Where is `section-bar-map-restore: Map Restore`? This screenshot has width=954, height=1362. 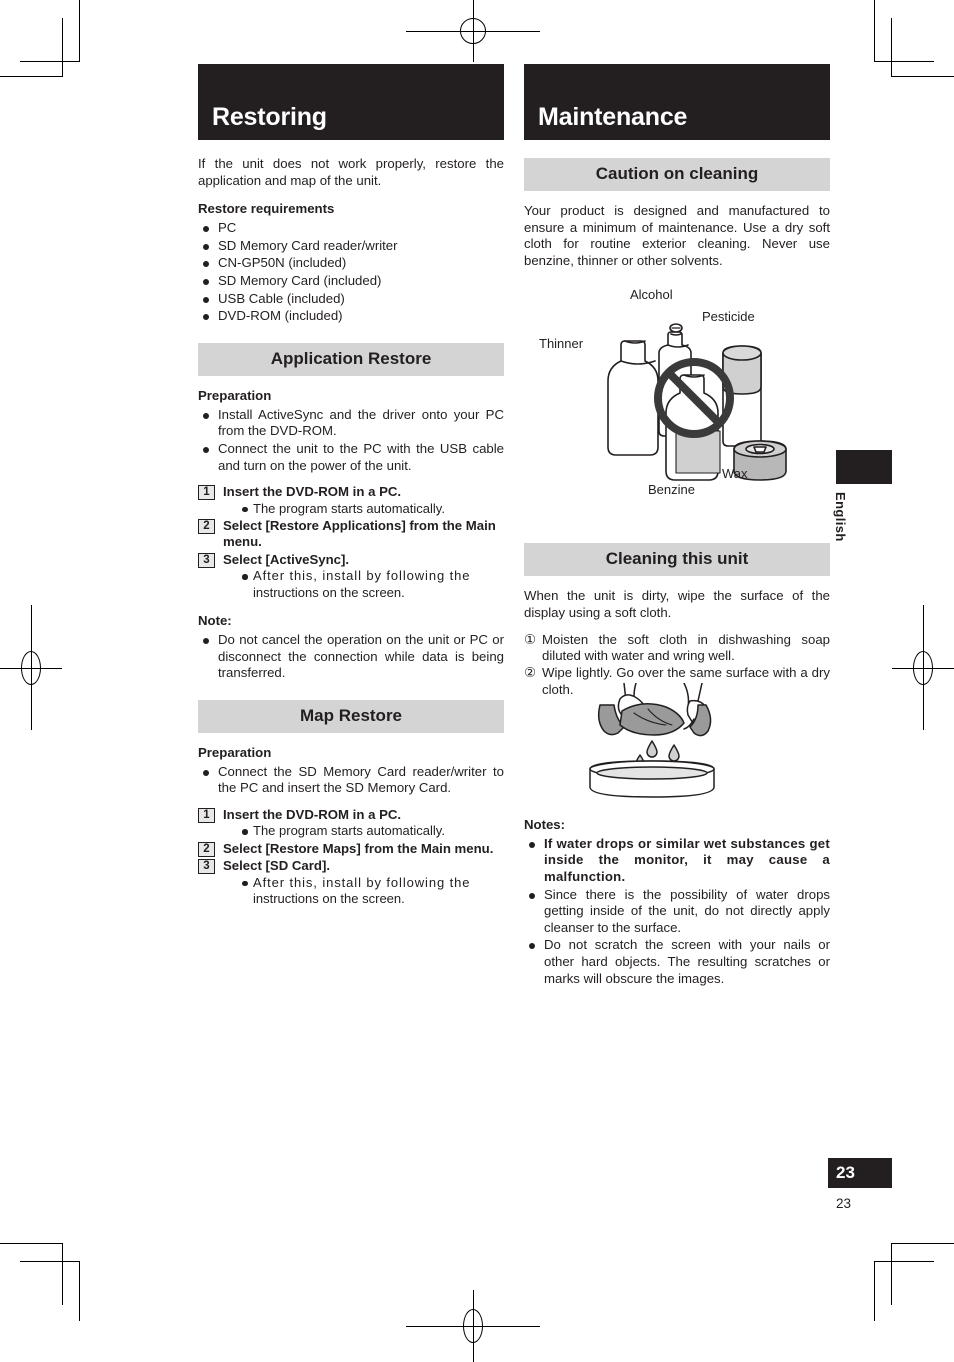
section-bar-map-restore: Map Restore is located at coordinates (351, 716).